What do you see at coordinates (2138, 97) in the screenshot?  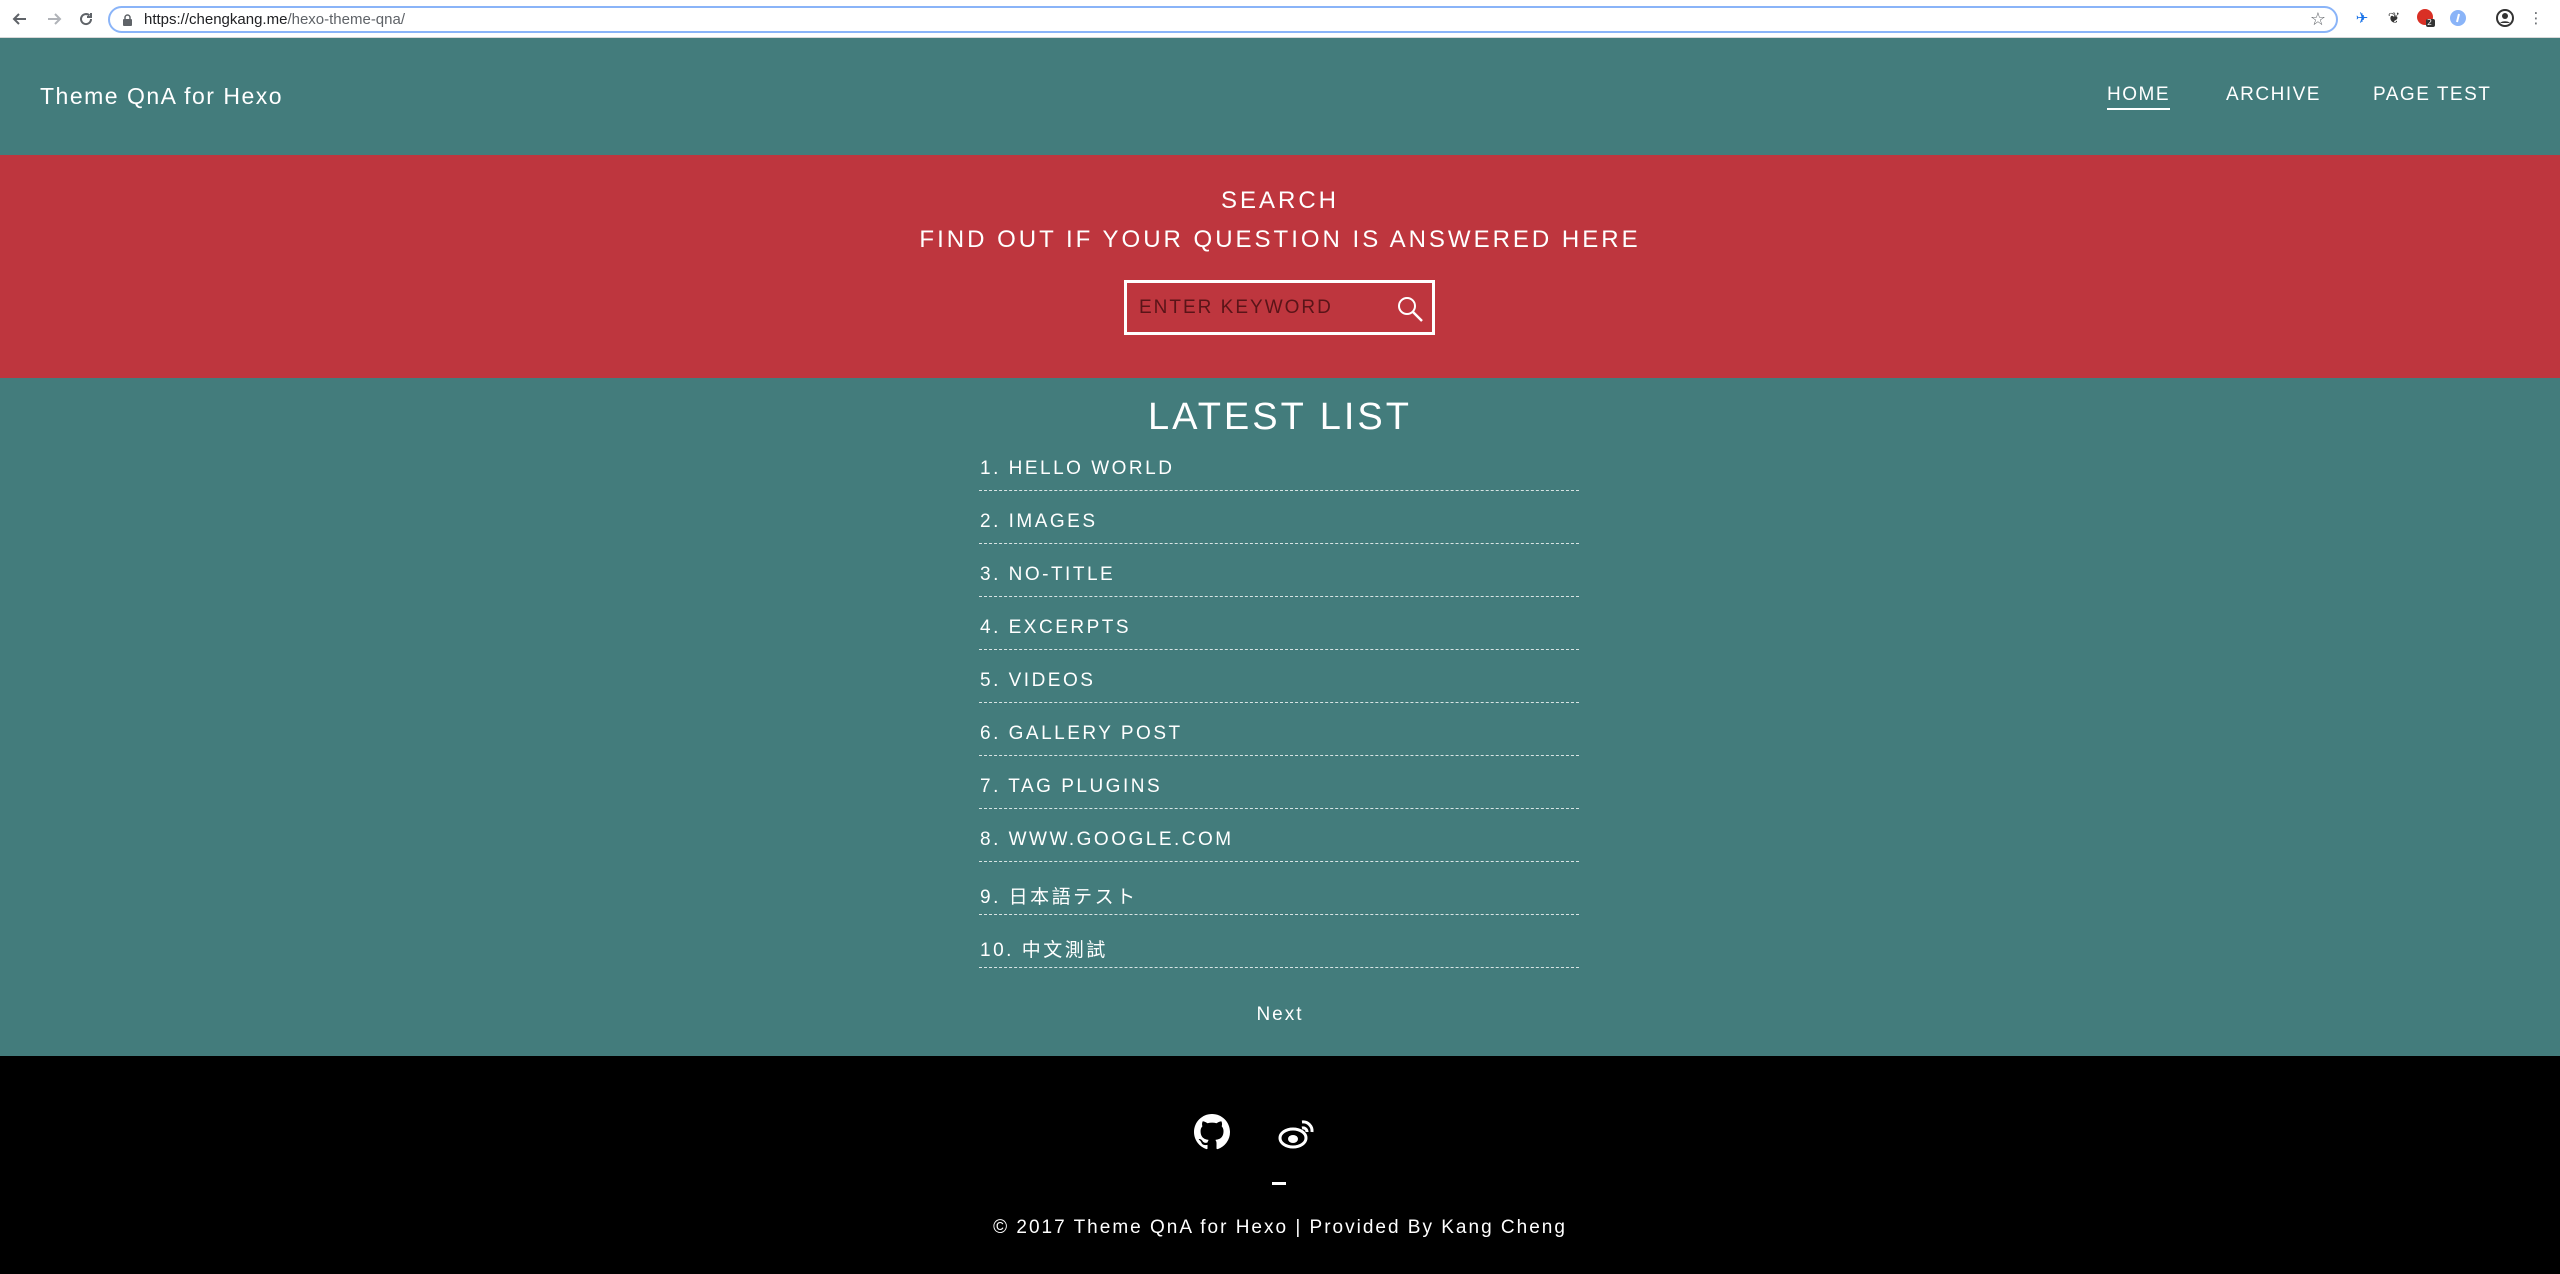 I see `nav-home: HOME` at bounding box center [2138, 97].